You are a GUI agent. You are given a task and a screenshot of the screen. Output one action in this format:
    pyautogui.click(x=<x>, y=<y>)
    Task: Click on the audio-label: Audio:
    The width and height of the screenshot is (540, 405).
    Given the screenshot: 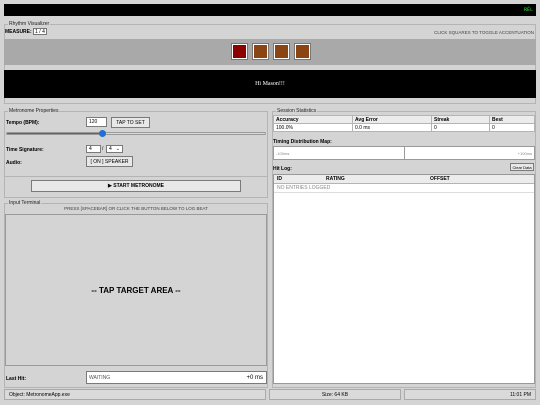 What is the action you would take?
    pyautogui.click(x=14, y=163)
    